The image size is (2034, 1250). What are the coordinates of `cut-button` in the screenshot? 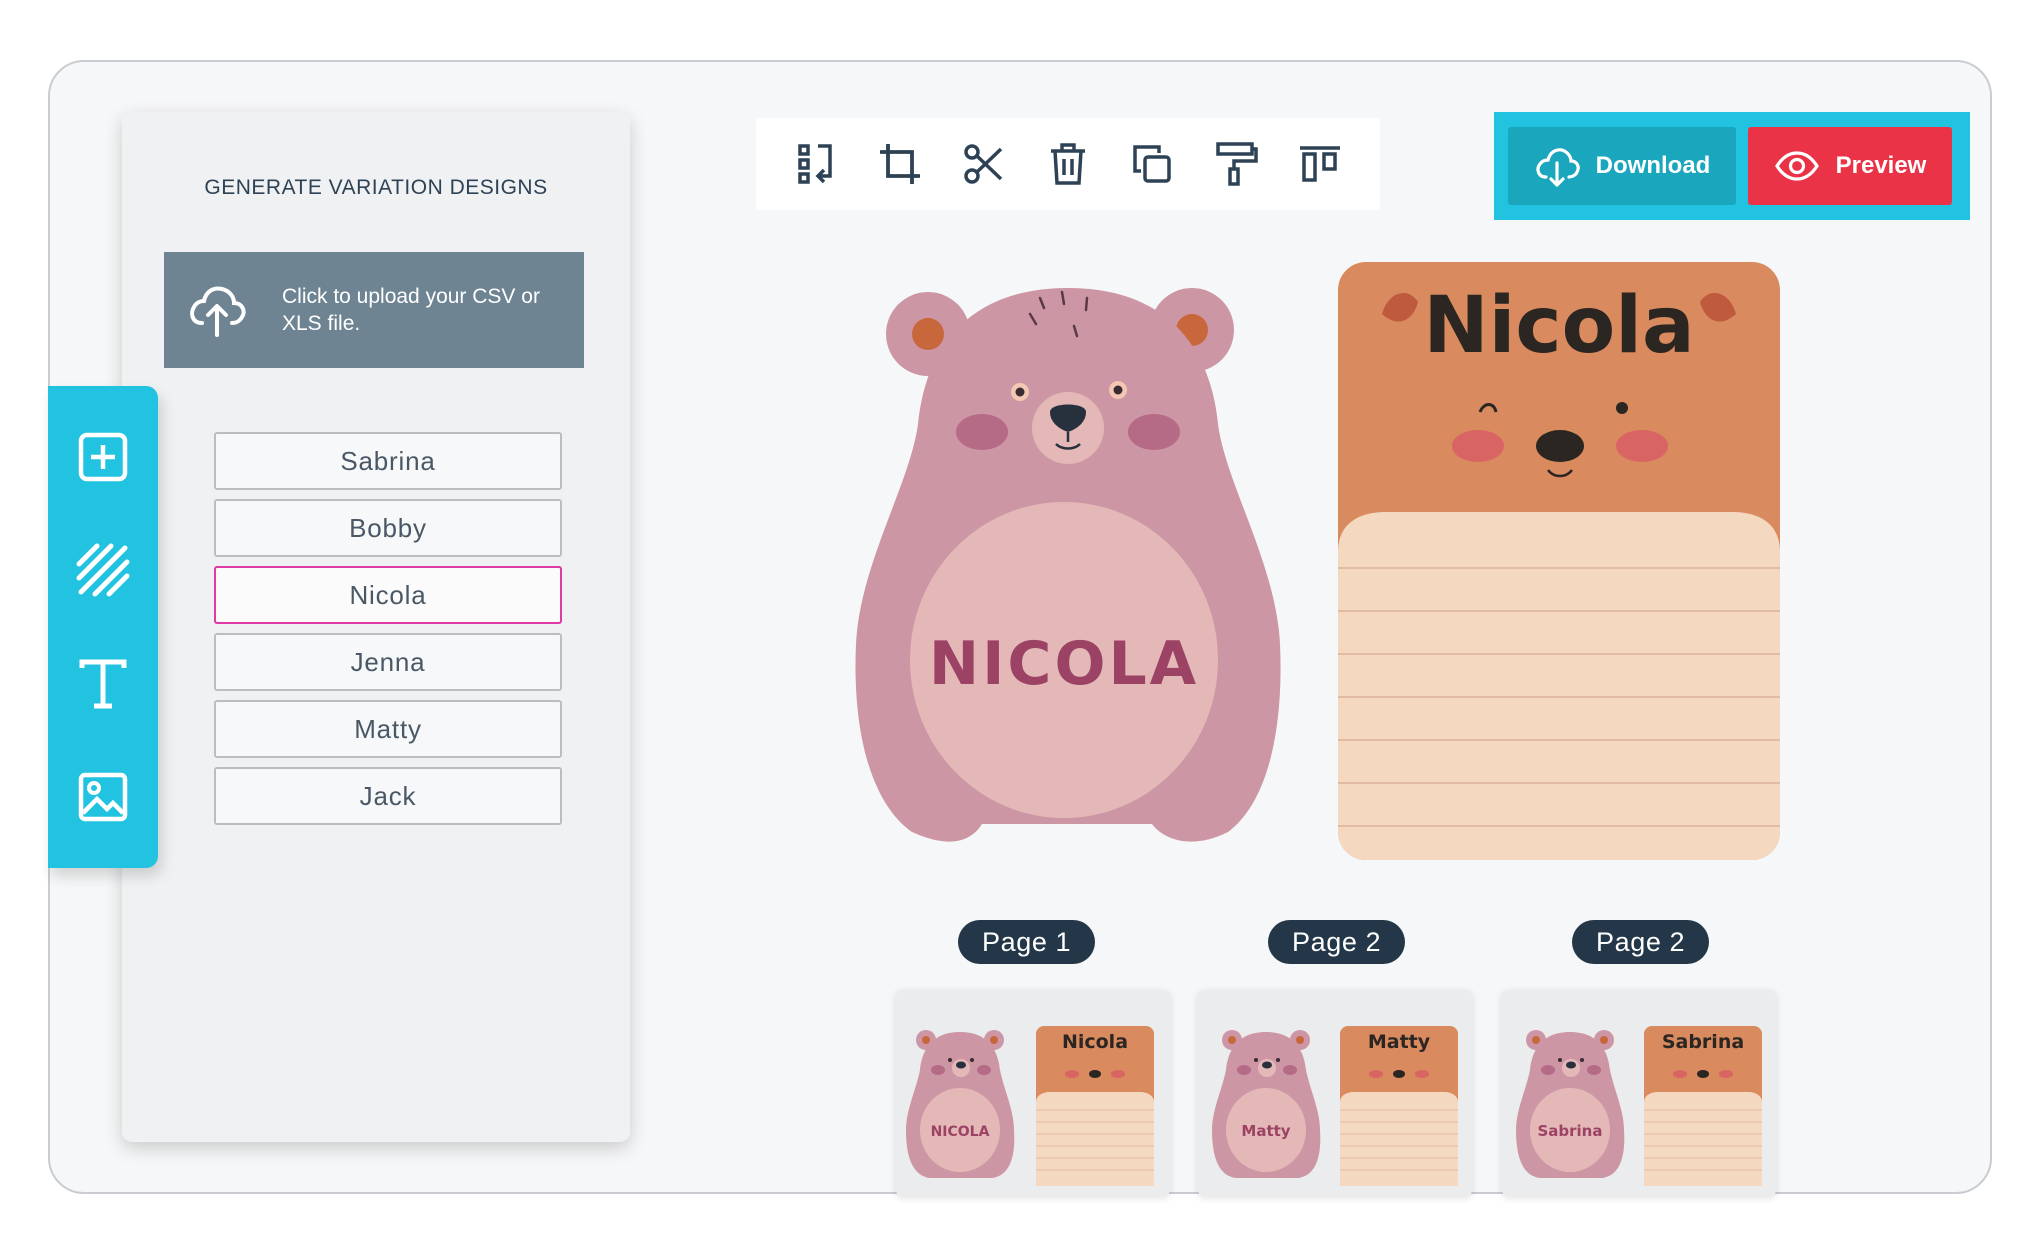 It's located at (984, 164).